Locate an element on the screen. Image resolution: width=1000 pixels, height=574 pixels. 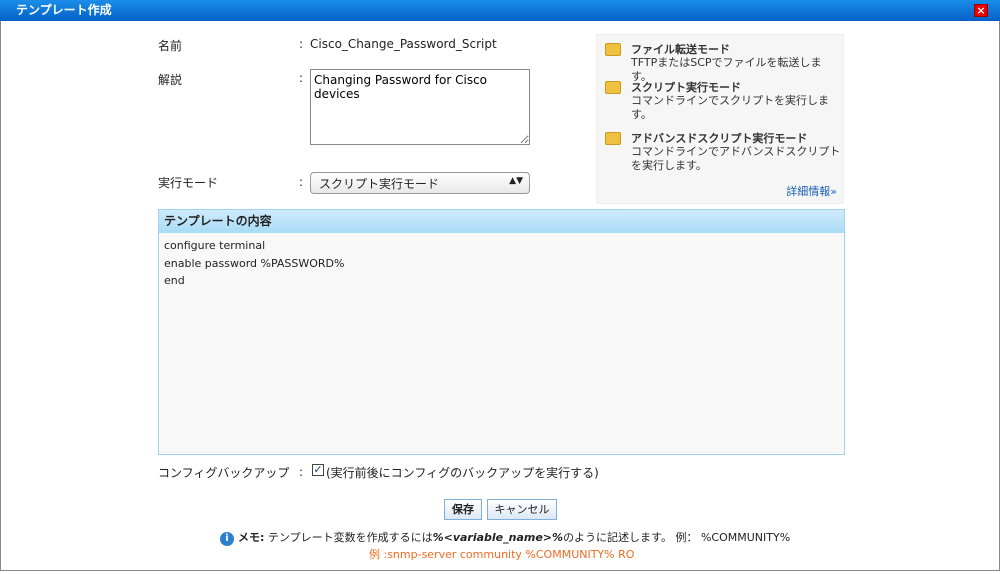
folder-advanced-script-icon is located at coordinates (613, 138).